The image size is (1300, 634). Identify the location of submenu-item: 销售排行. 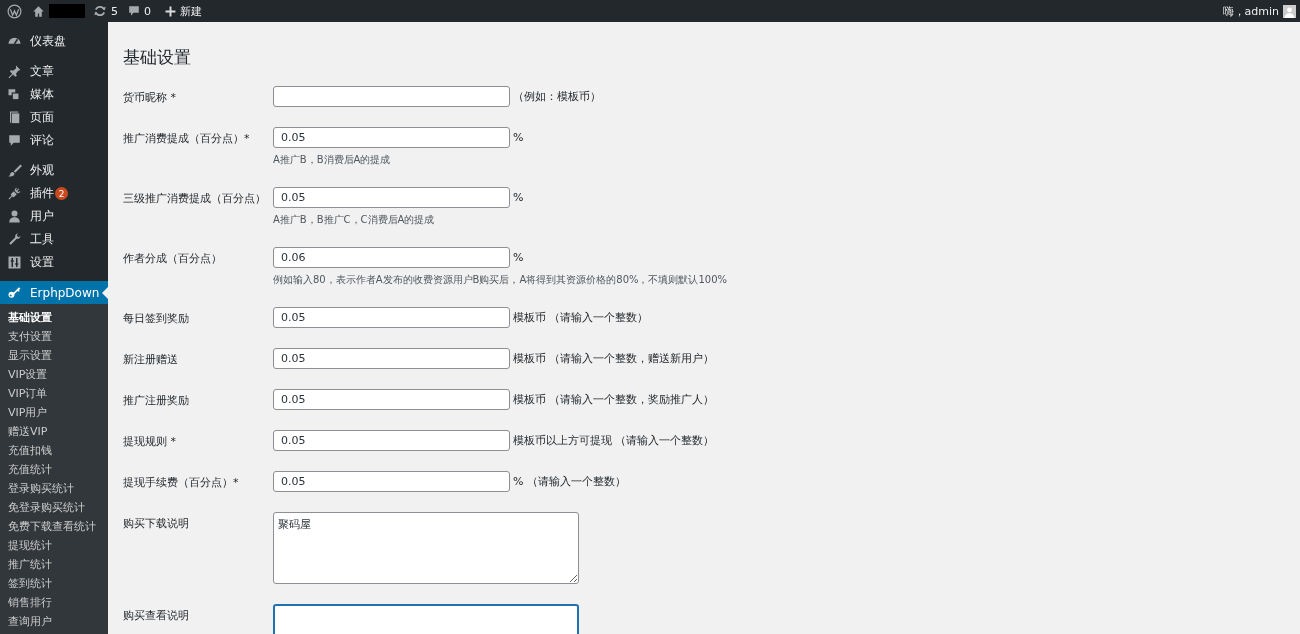
(54, 602).